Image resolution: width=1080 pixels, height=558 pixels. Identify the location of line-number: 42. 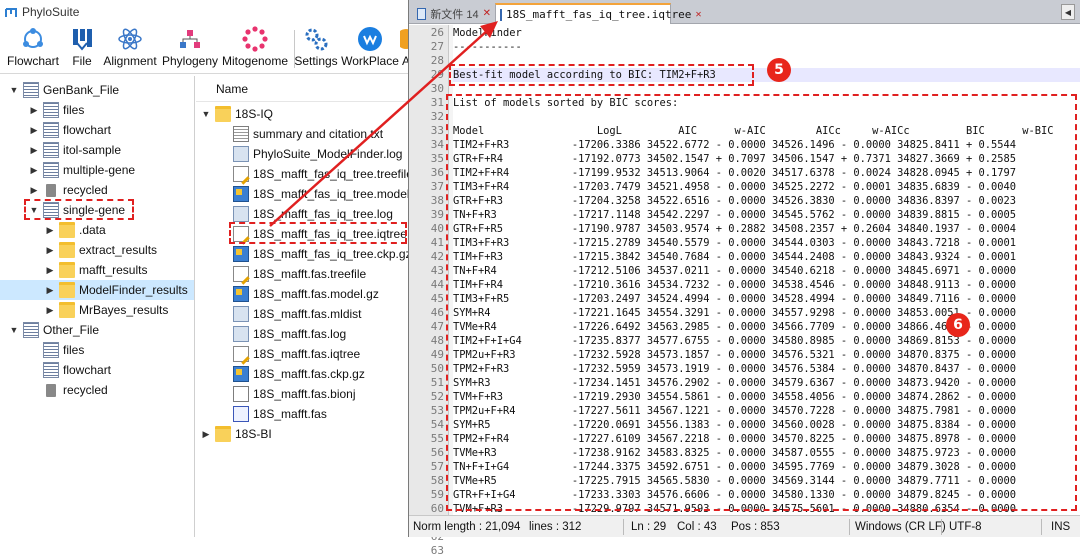
(437, 256).